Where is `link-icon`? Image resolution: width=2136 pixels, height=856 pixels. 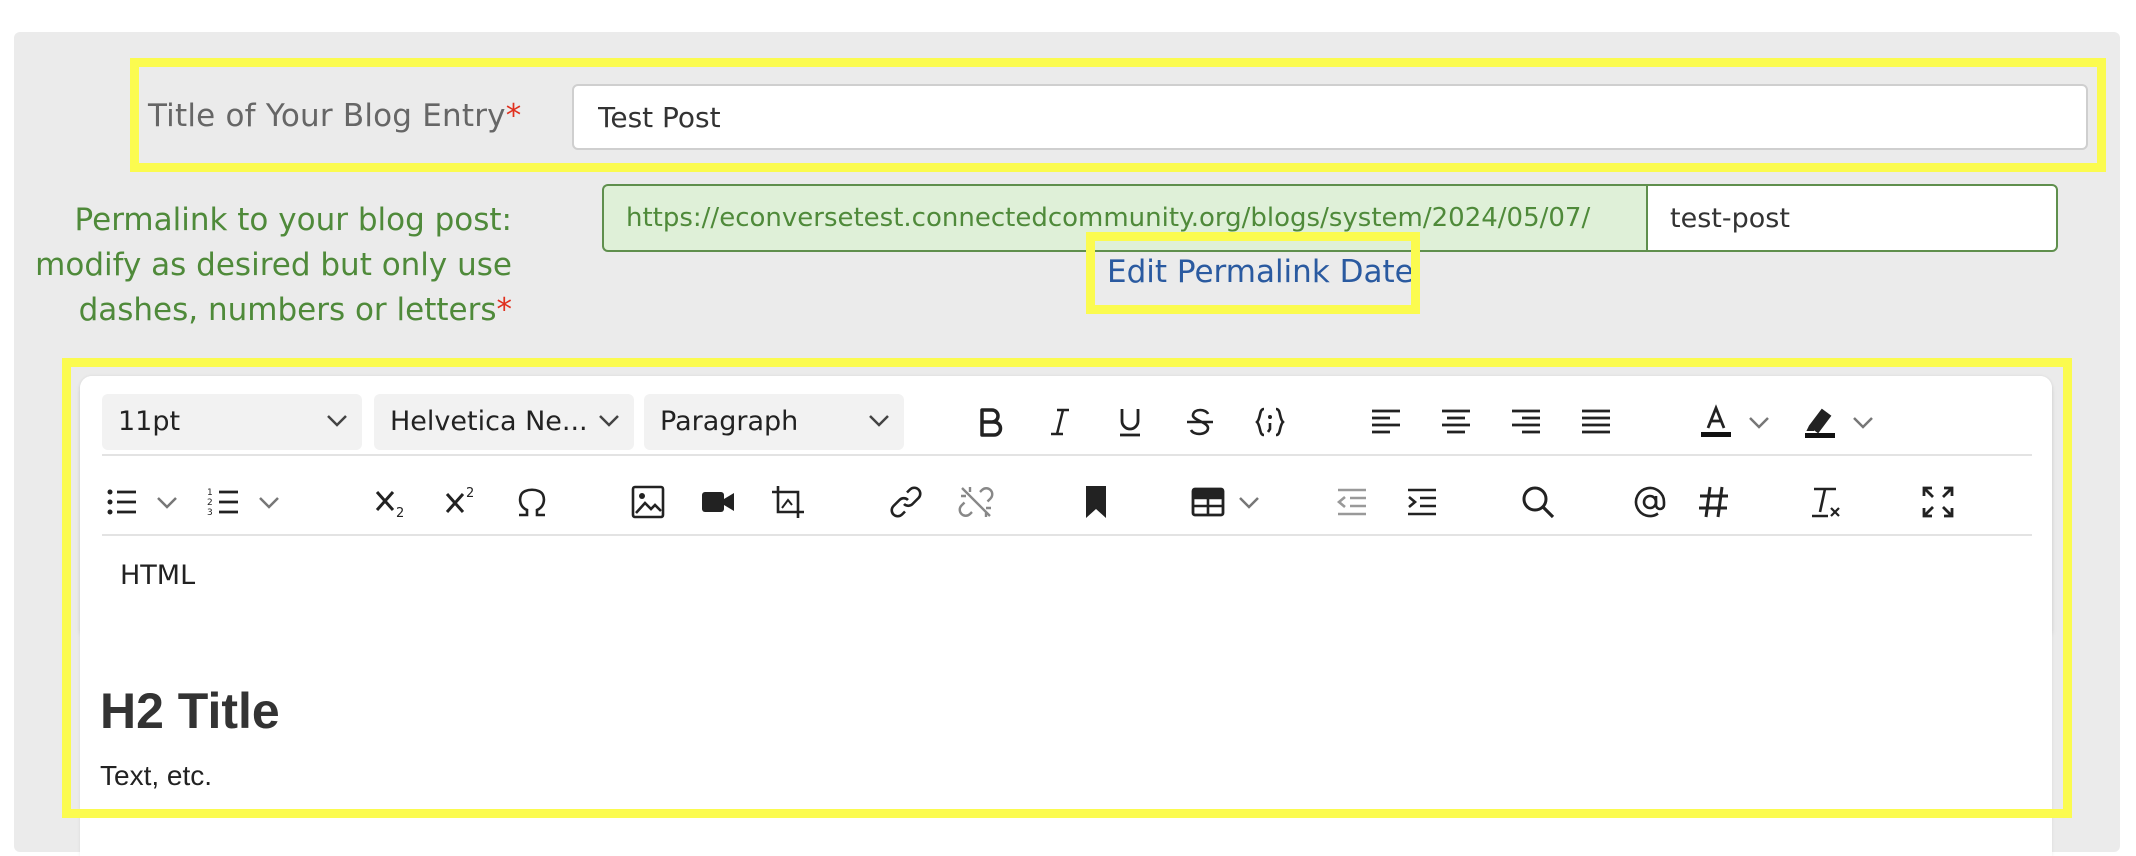 link-icon is located at coordinates (906, 502).